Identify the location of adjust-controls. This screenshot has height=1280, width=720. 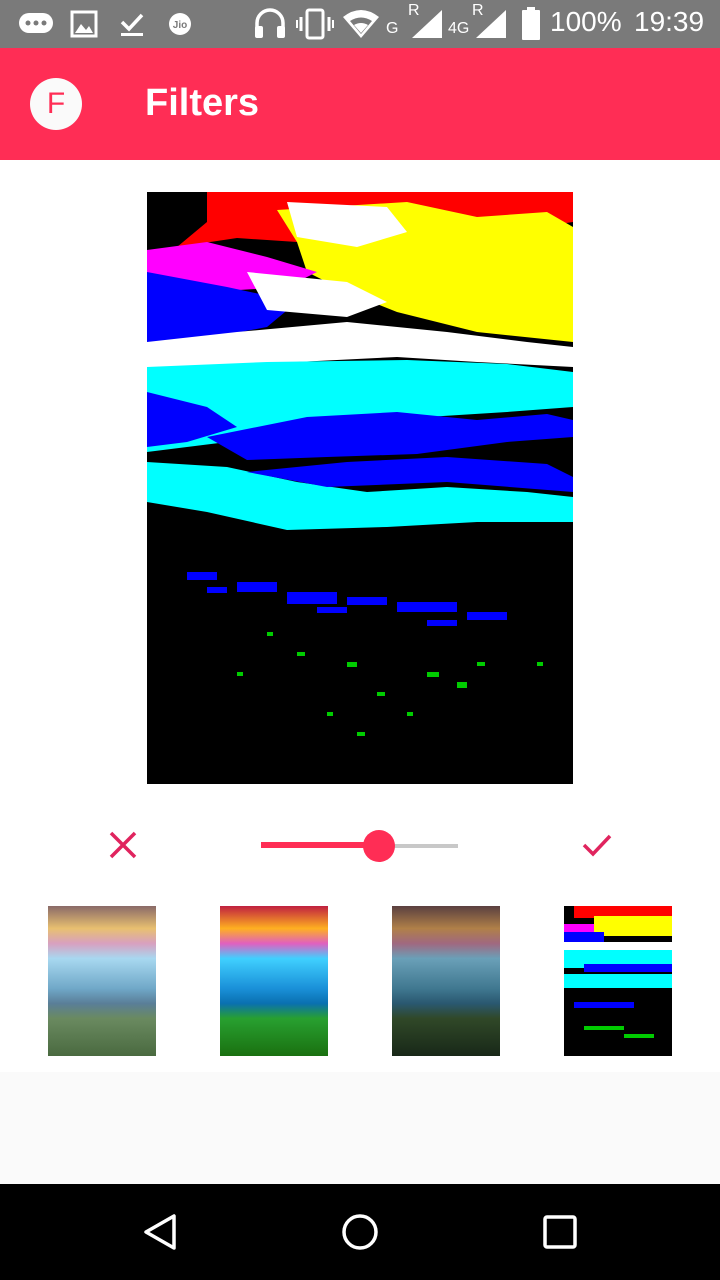
(360, 845).